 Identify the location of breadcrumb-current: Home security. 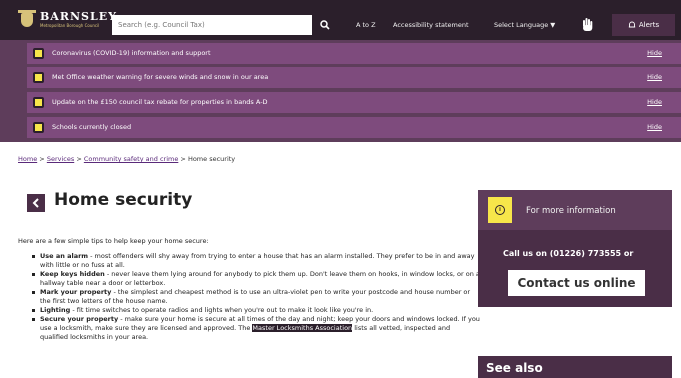
(211, 159).